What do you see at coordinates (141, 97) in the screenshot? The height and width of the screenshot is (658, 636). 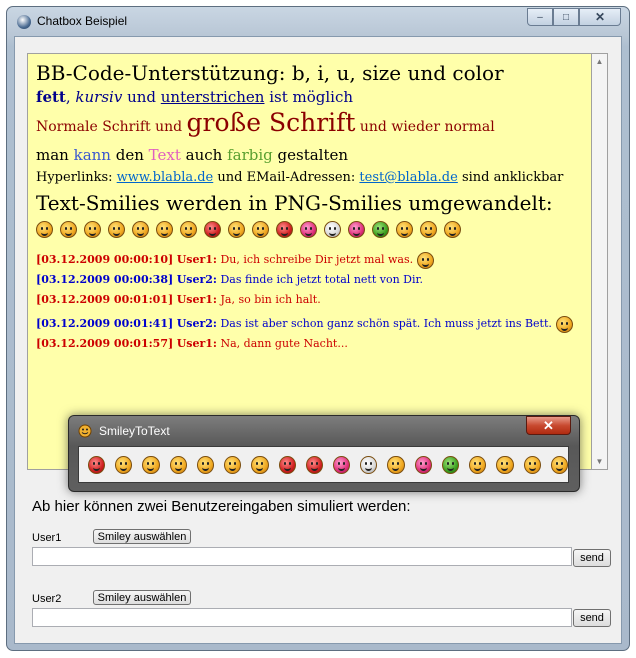 I see `and-text: und` at bounding box center [141, 97].